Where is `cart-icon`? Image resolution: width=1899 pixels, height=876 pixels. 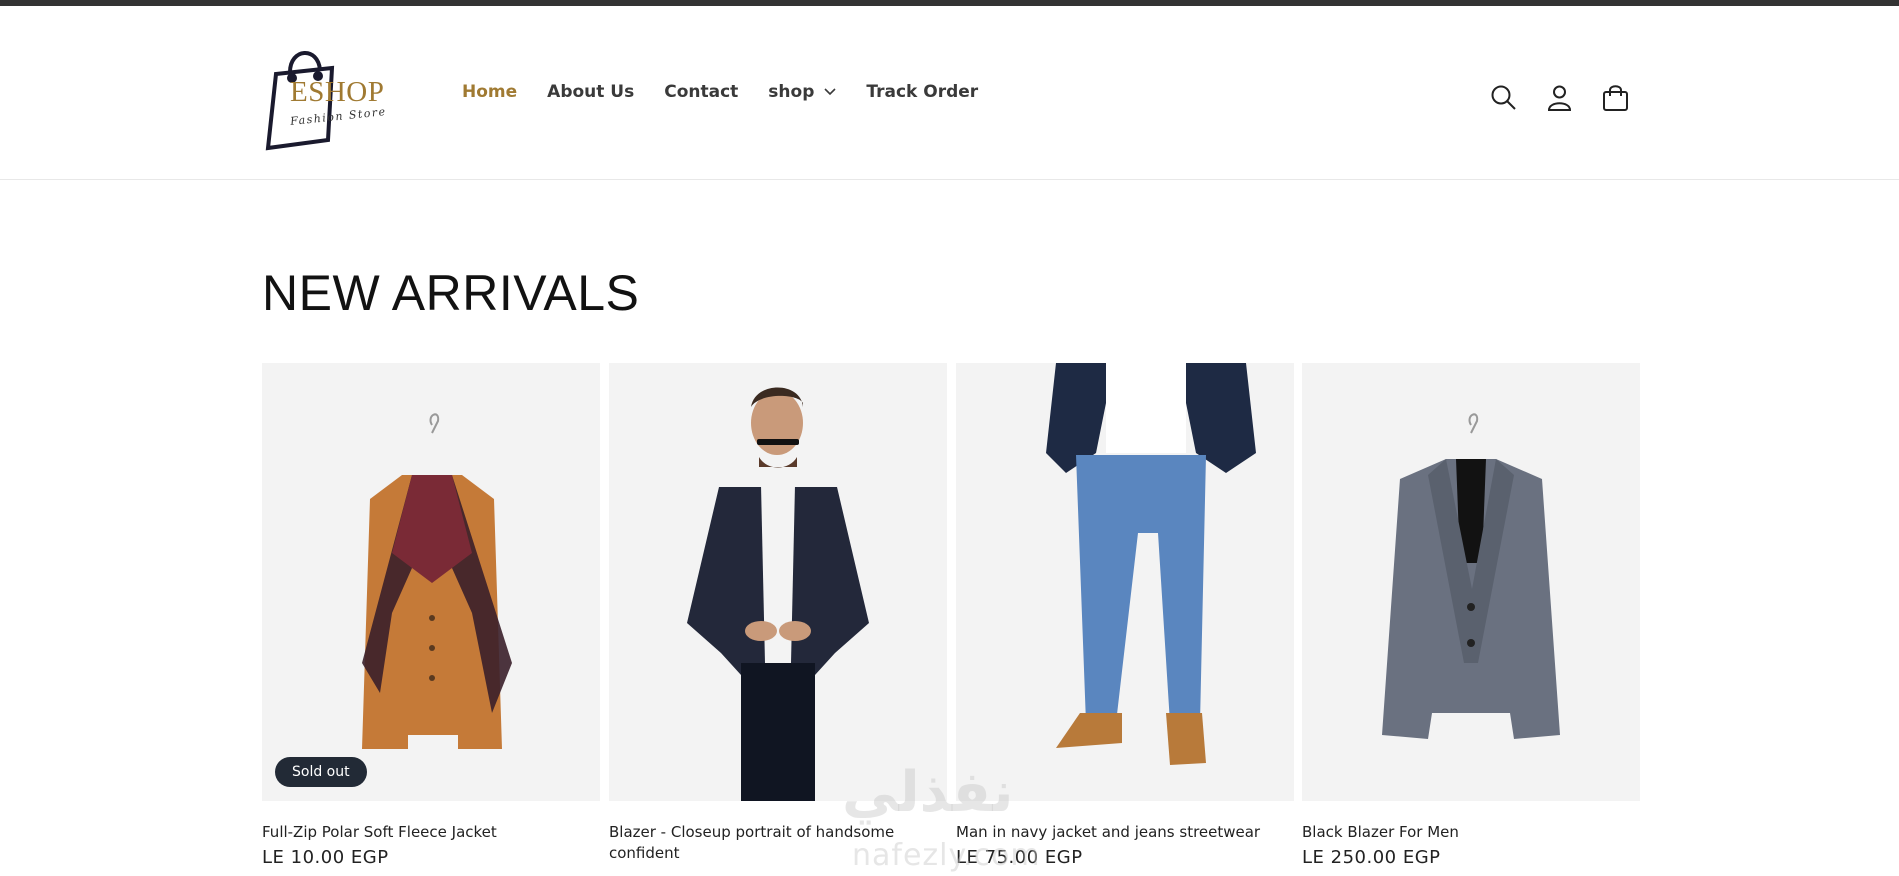
cart-icon is located at coordinates (1615, 97).